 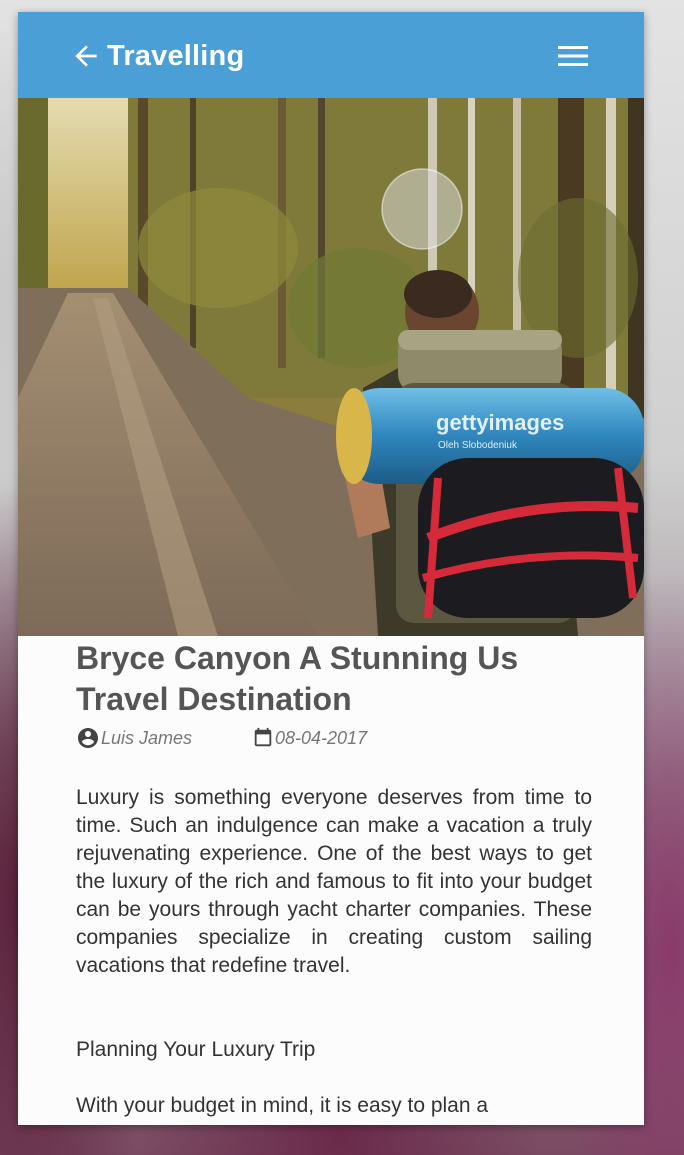 What do you see at coordinates (321, 737) in the screenshot?
I see `date-text: 08-04-2017` at bounding box center [321, 737].